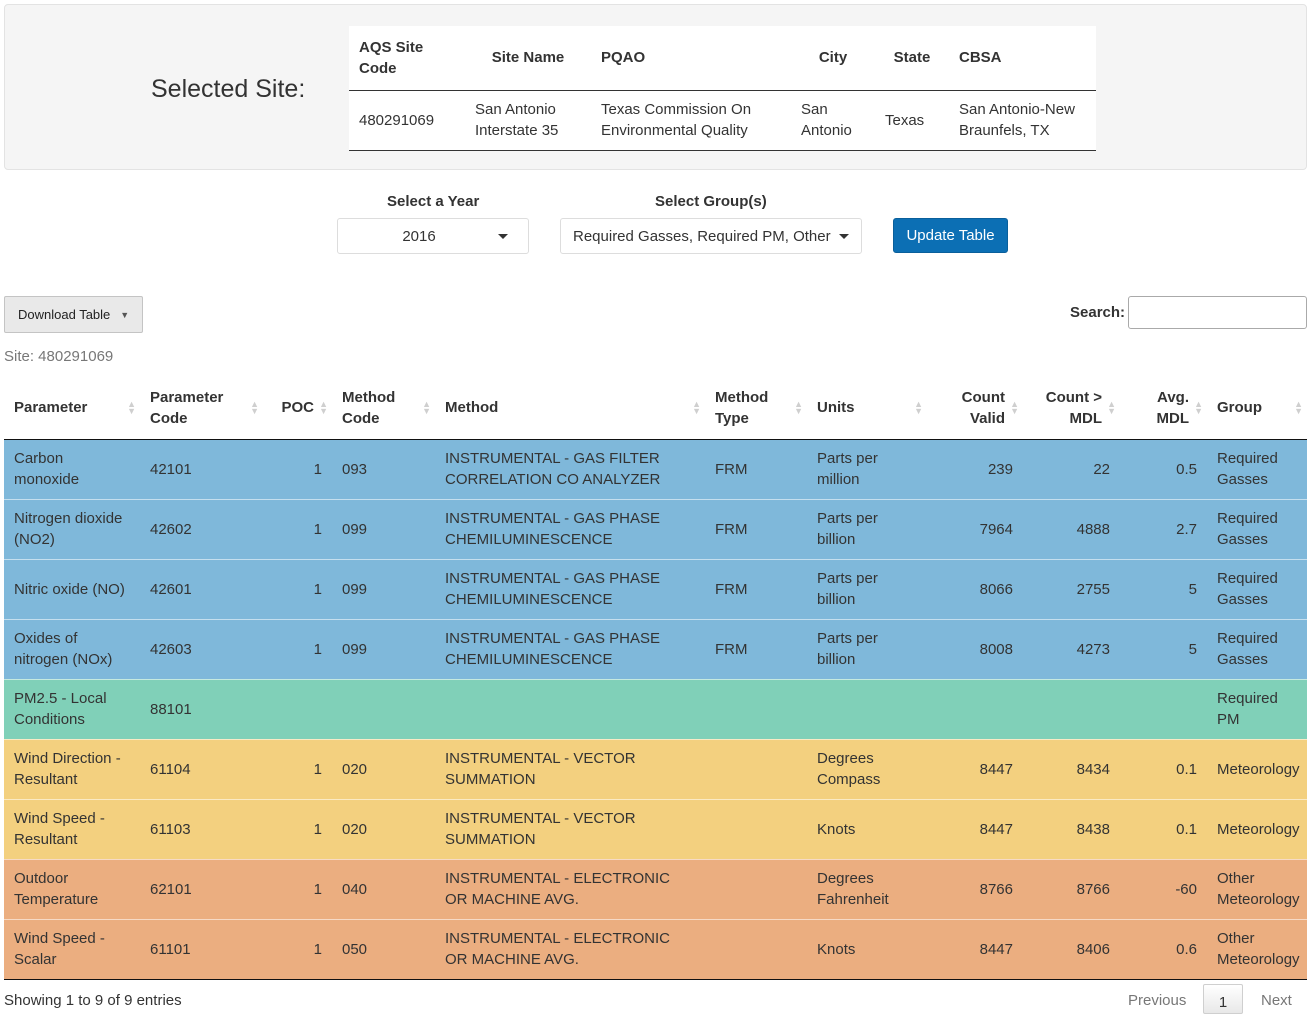  I want to click on column-header-poc: POC ▲ ▼, so click(297, 408).